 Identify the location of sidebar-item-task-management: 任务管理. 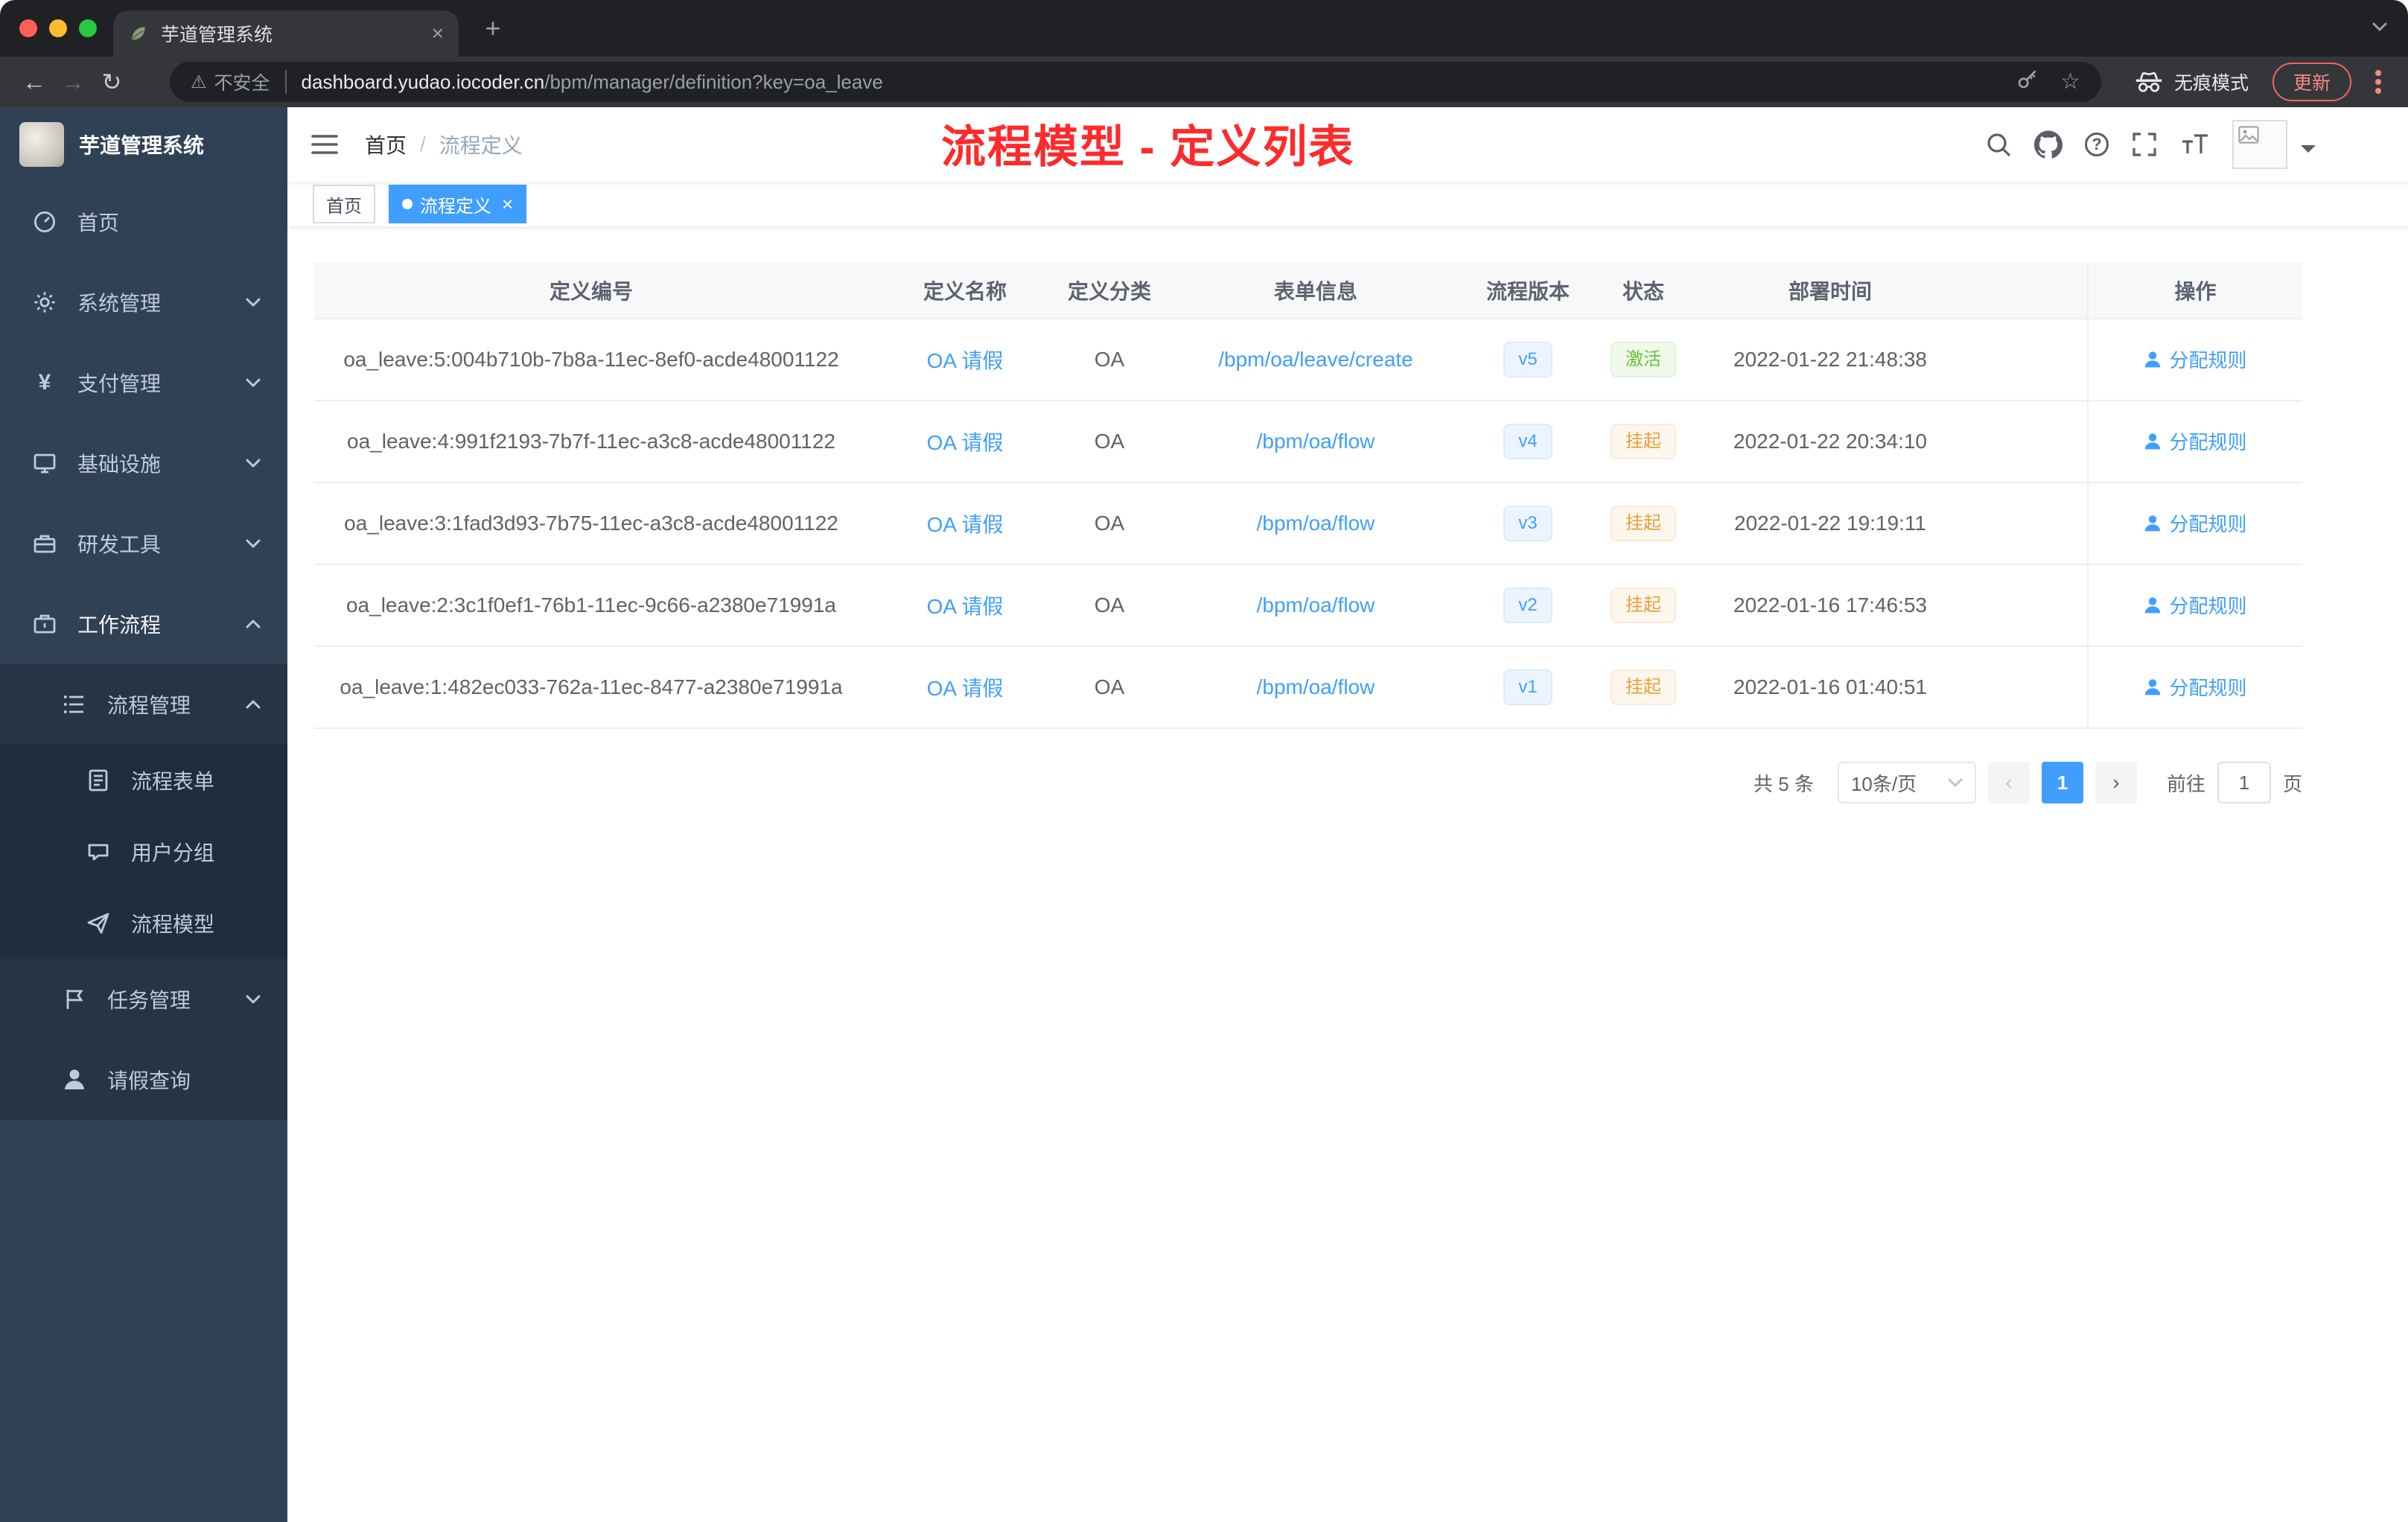
(143, 999).